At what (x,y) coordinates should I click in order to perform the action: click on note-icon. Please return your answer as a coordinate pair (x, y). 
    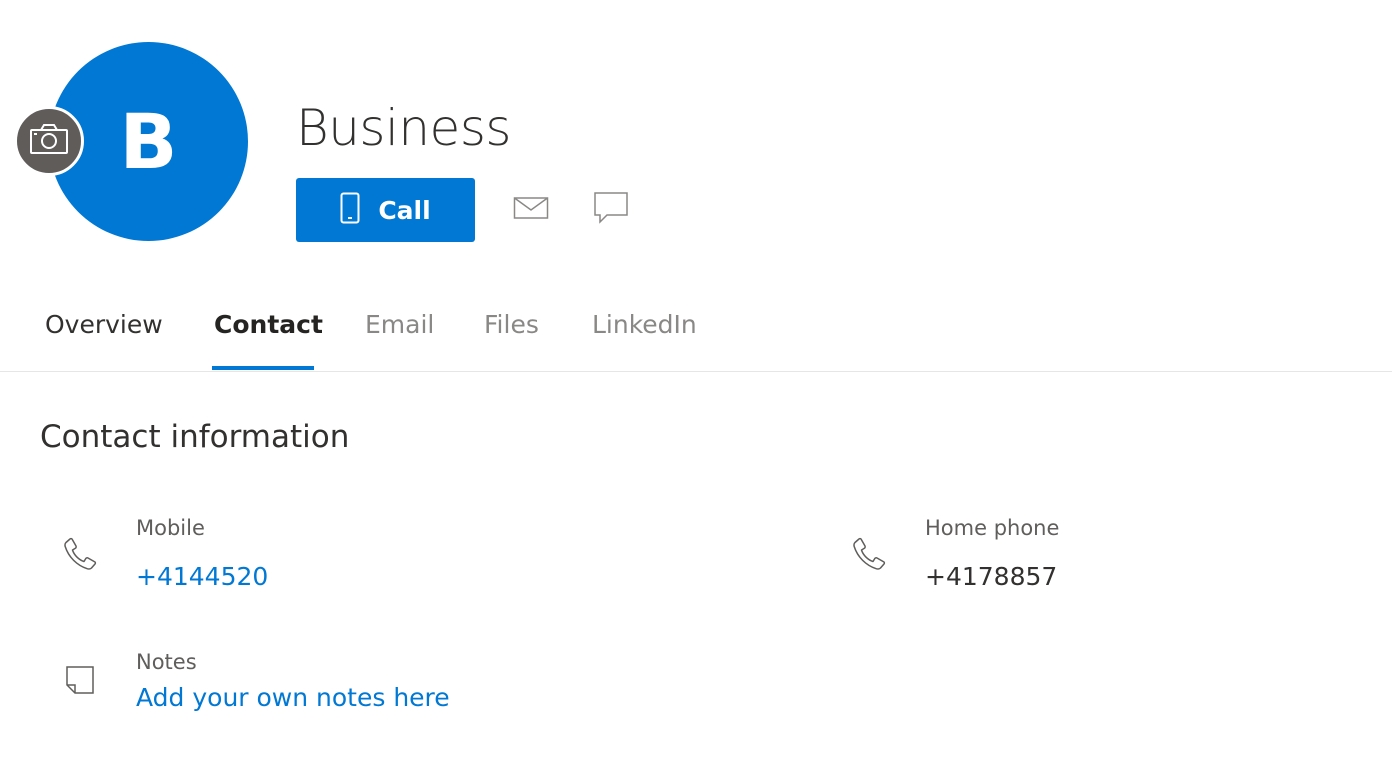
    Looking at the image, I should click on (80, 680).